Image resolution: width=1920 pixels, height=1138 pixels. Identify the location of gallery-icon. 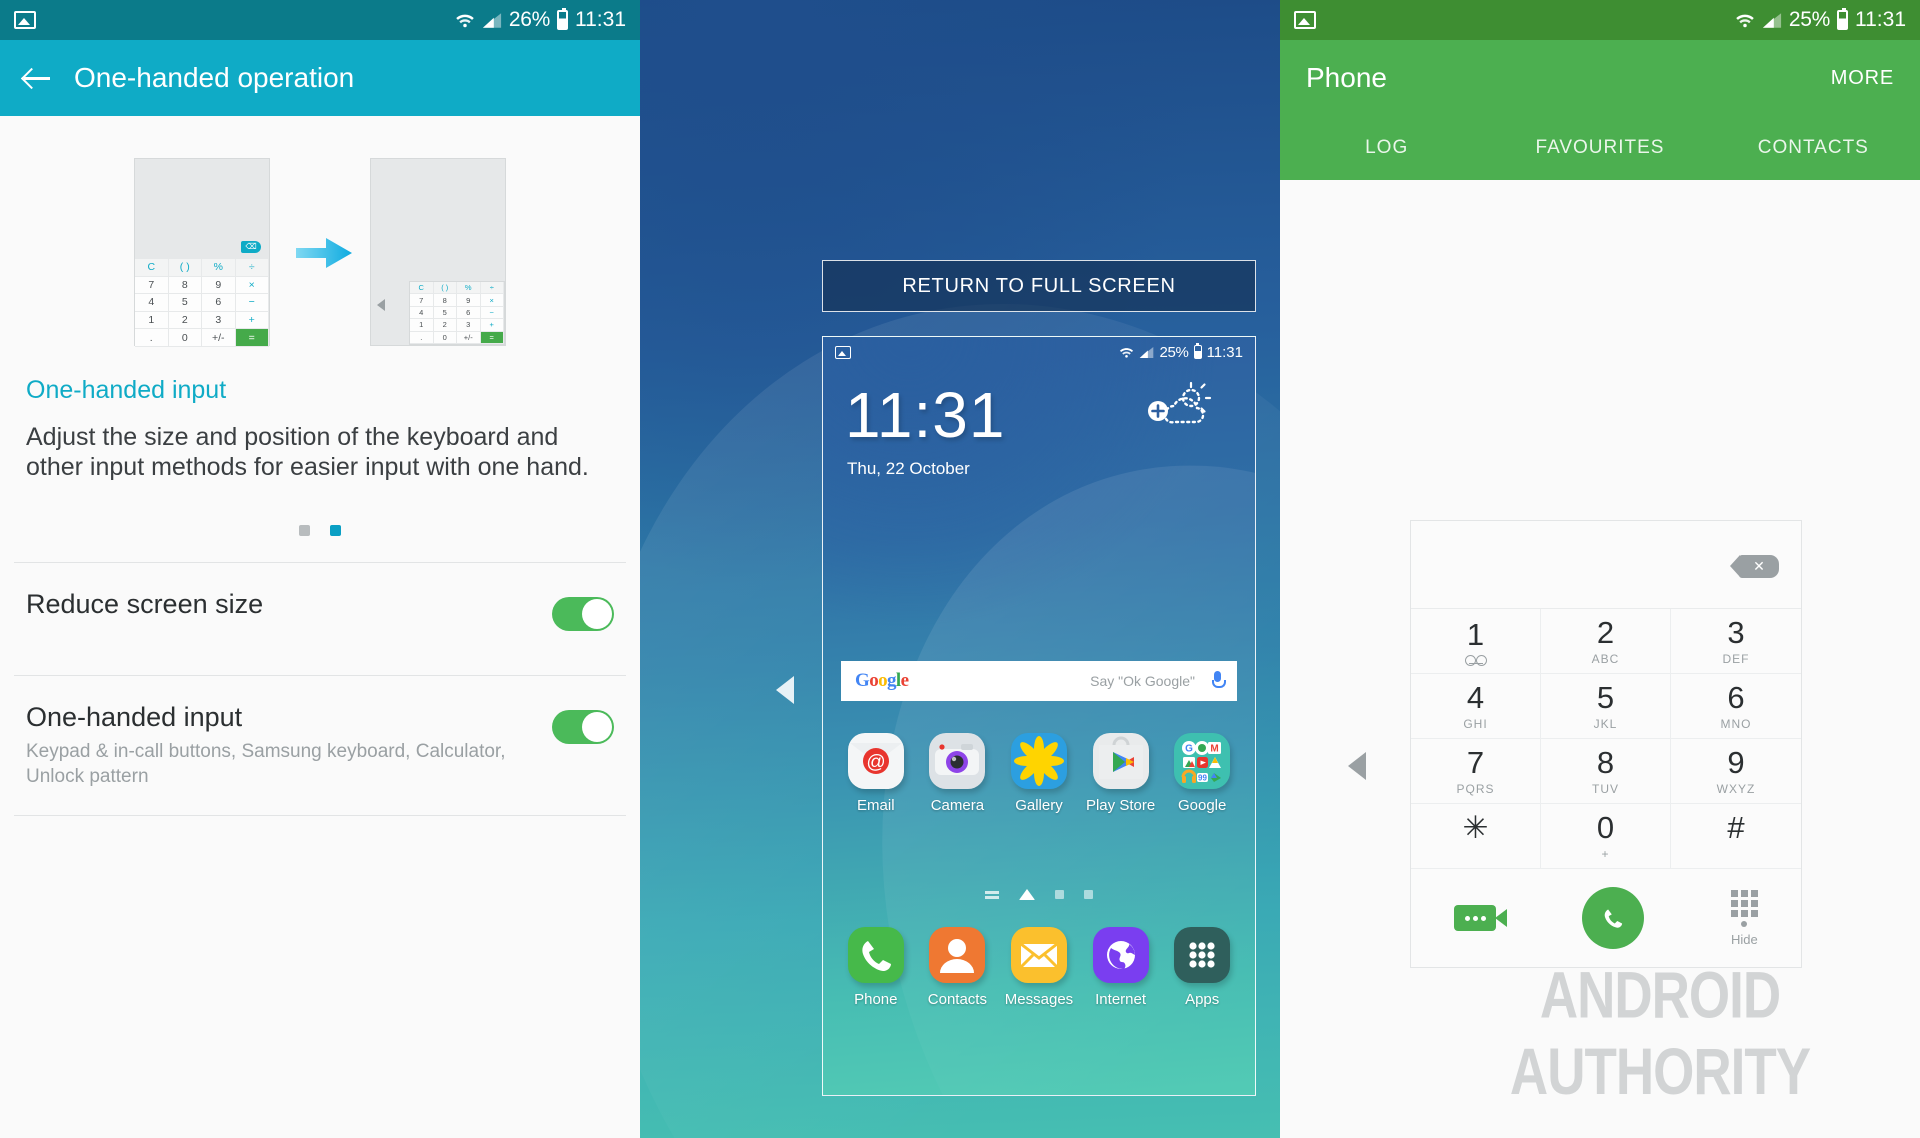
(1038, 761).